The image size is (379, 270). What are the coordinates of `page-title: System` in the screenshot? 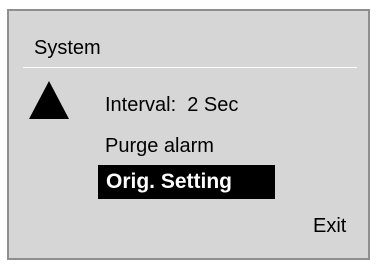 It's located at (67, 48).